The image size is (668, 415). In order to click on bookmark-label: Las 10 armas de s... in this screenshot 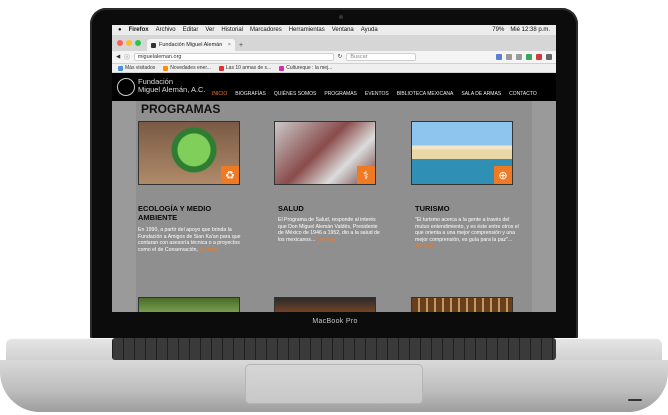, I will do `click(248, 68)`.